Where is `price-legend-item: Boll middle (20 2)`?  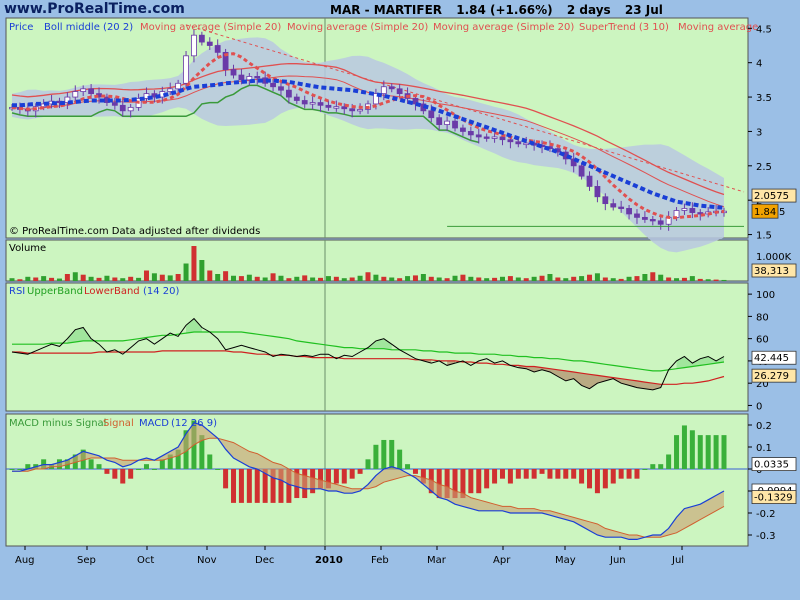 price-legend-item: Boll middle (20 2) is located at coordinates (88, 27).